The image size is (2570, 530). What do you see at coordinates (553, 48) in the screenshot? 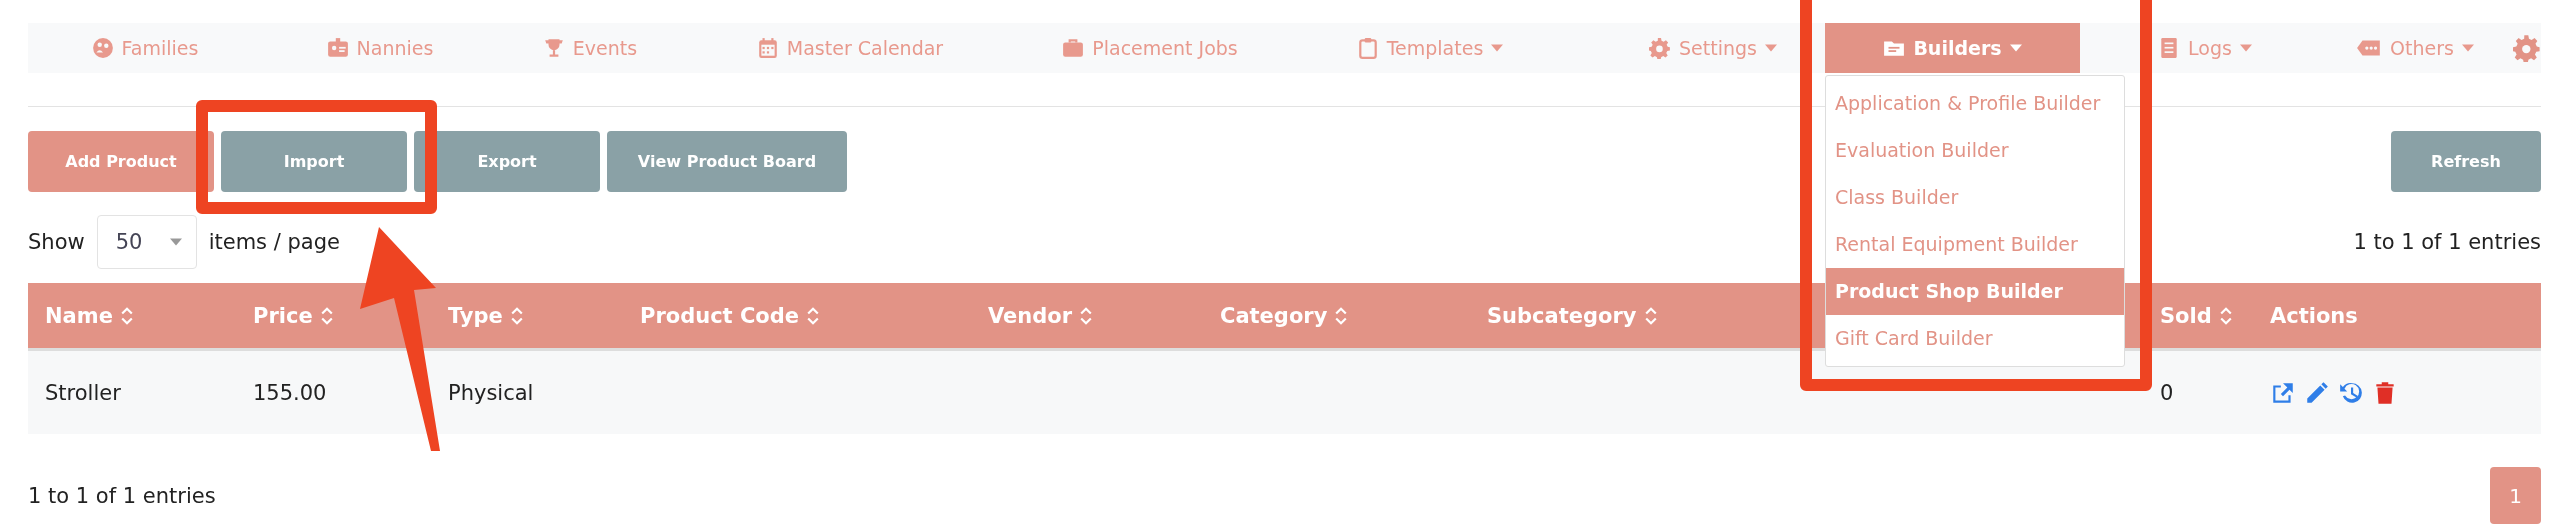
I see `trophy-icon` at bounding box center [553, 48].